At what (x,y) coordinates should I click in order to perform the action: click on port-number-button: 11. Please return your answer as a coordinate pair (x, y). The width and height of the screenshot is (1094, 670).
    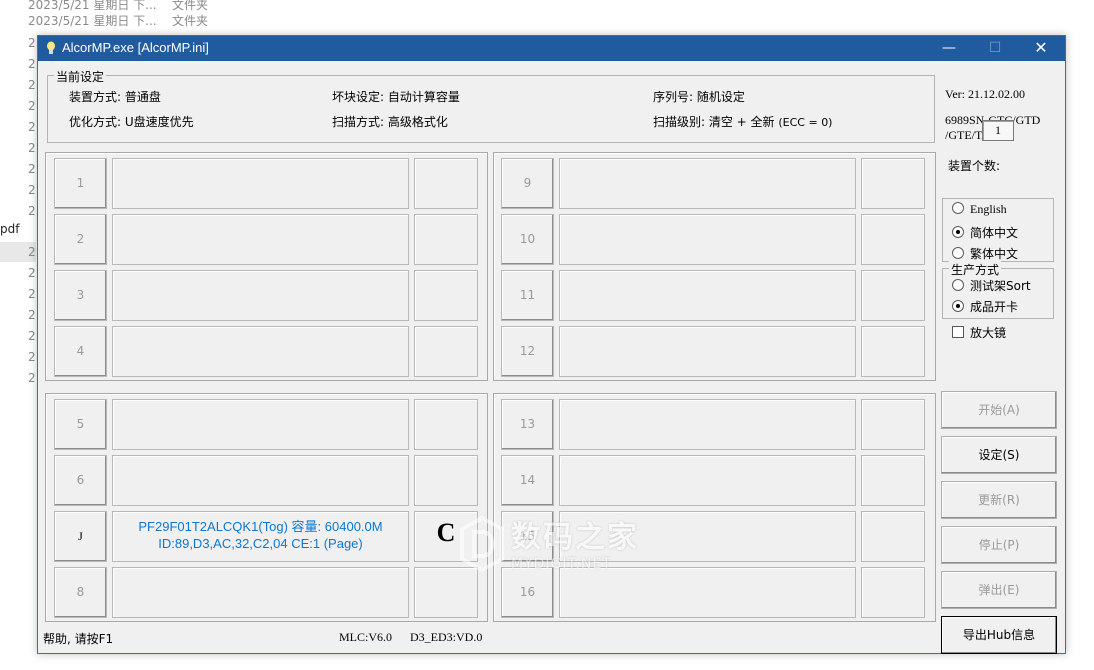
    Looking at the image, I should click on (527, 295).